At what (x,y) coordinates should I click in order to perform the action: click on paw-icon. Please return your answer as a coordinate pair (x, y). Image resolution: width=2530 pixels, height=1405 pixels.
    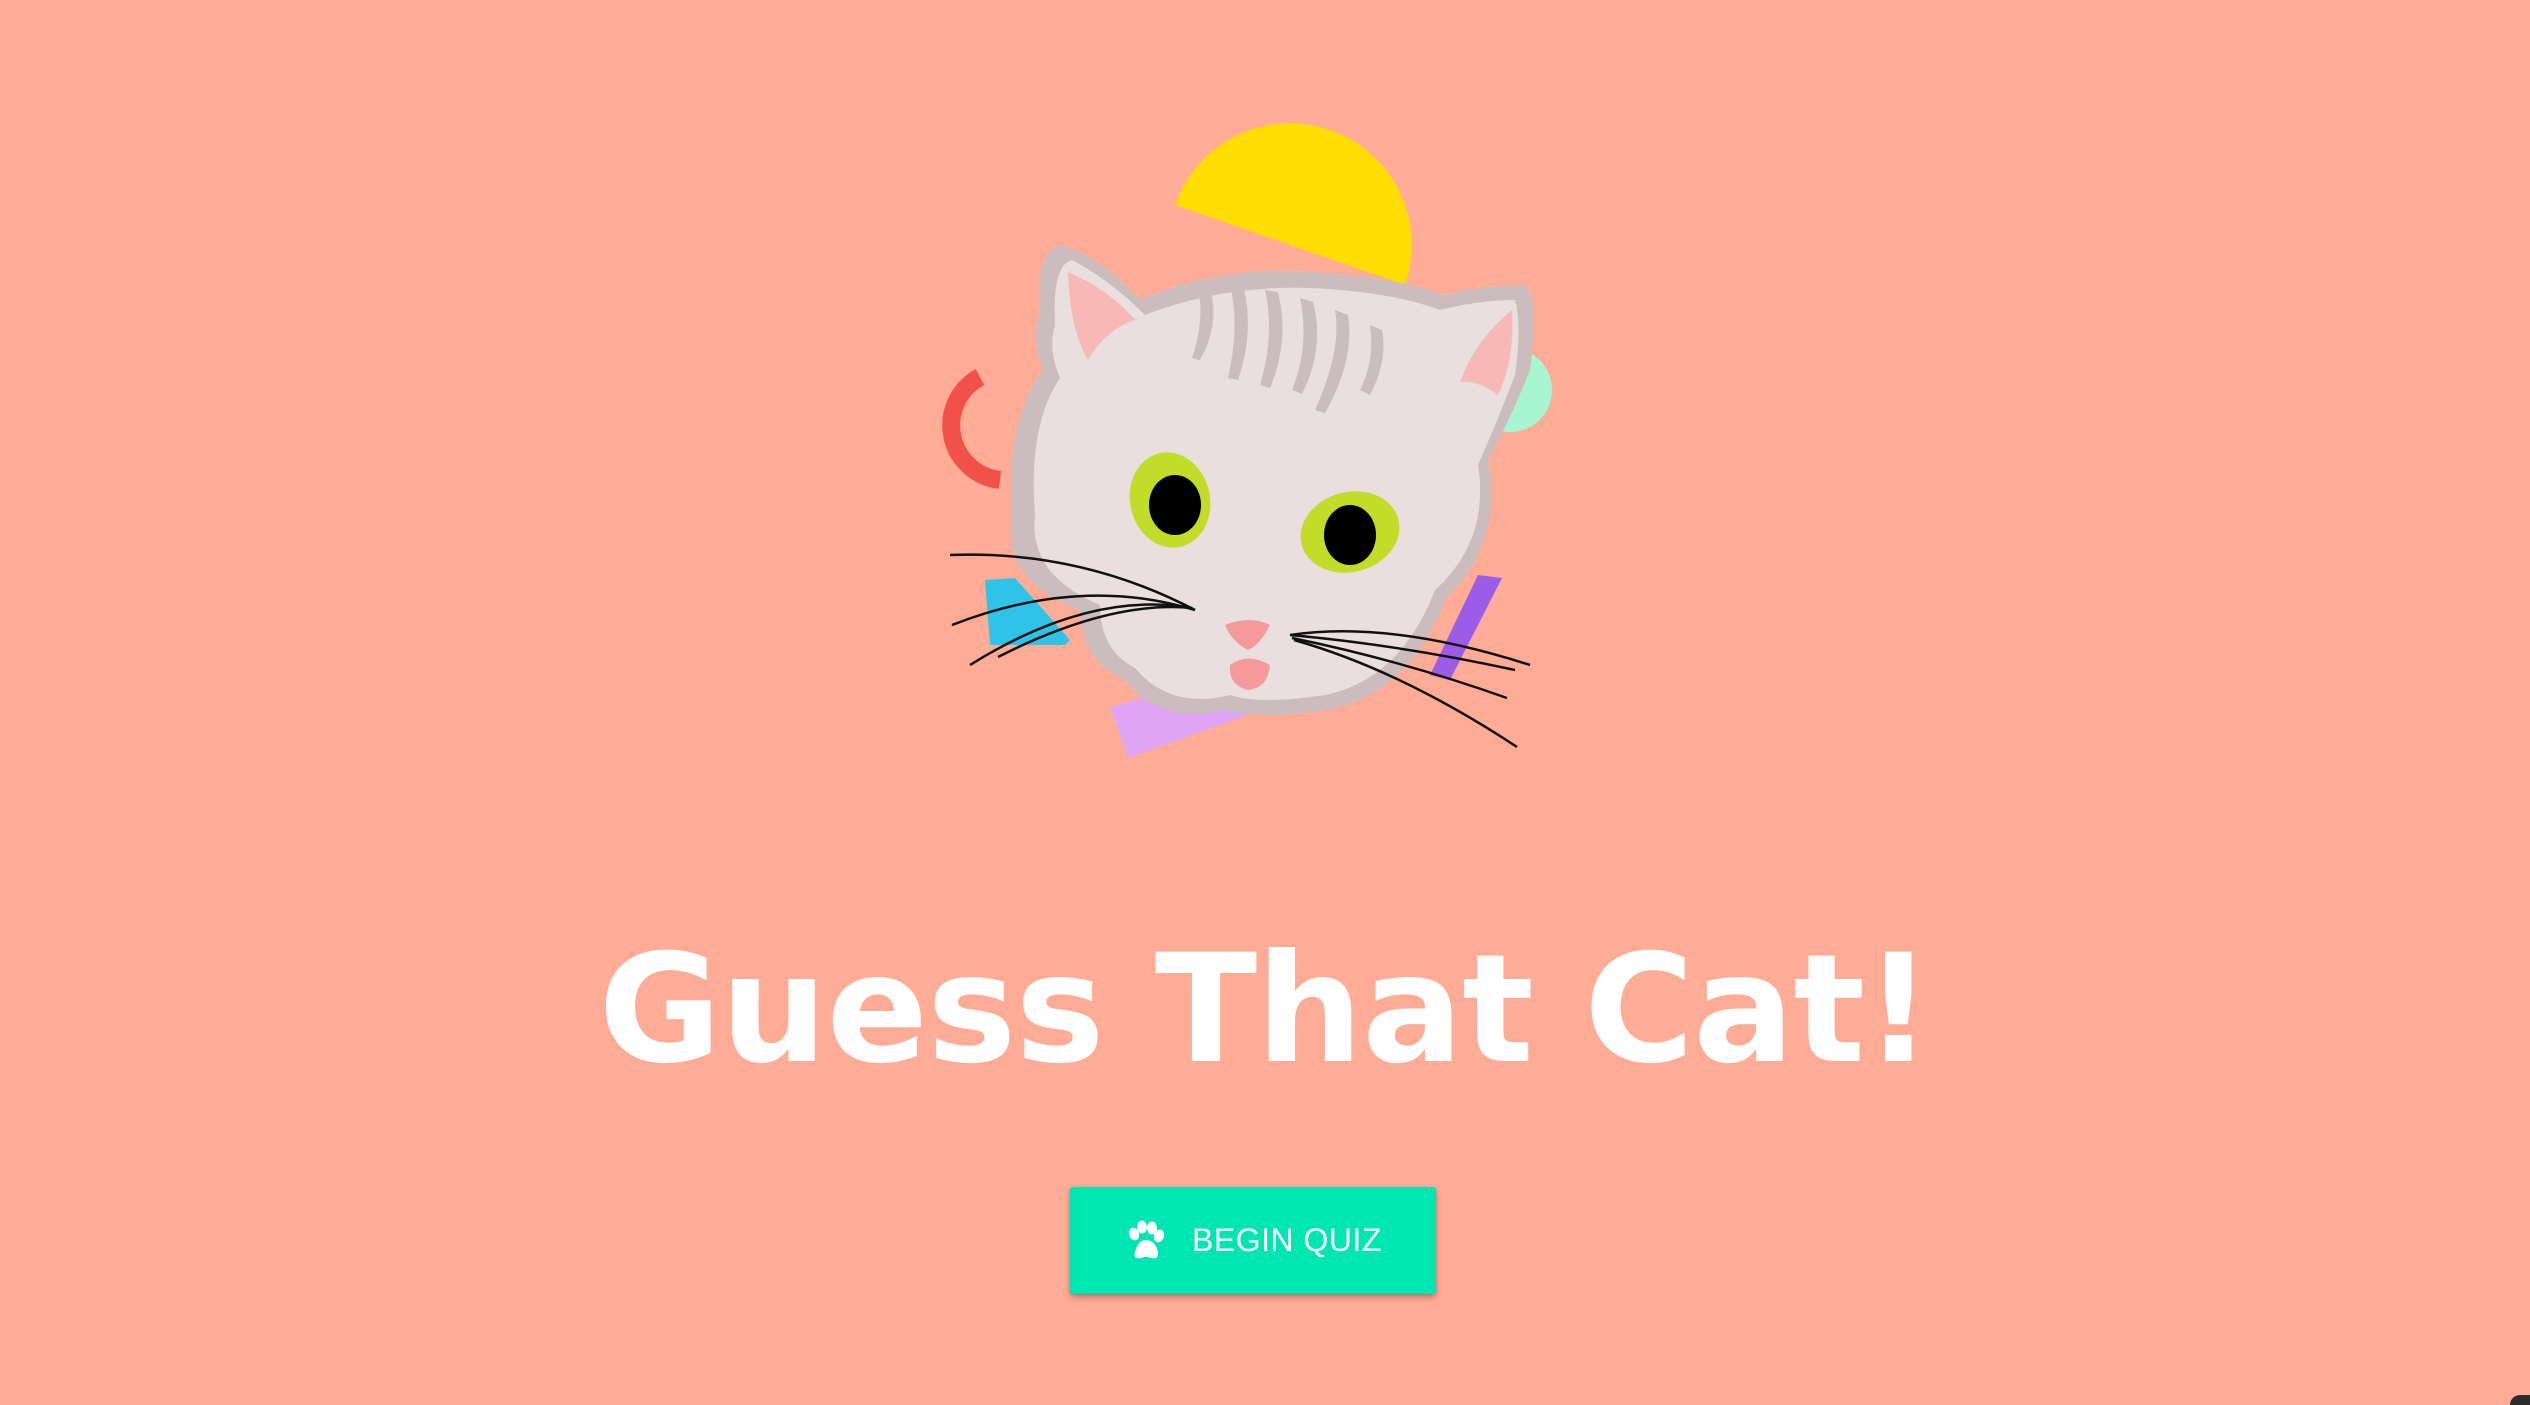
    Looking at the image, I should click on (1146, 1239).